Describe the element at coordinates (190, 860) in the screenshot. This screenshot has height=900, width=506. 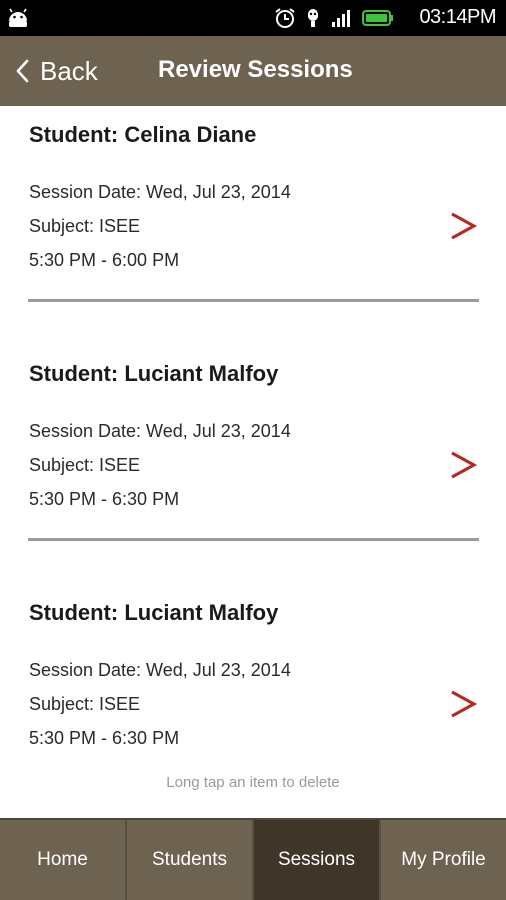
I see `tab-students: Students` at that location.